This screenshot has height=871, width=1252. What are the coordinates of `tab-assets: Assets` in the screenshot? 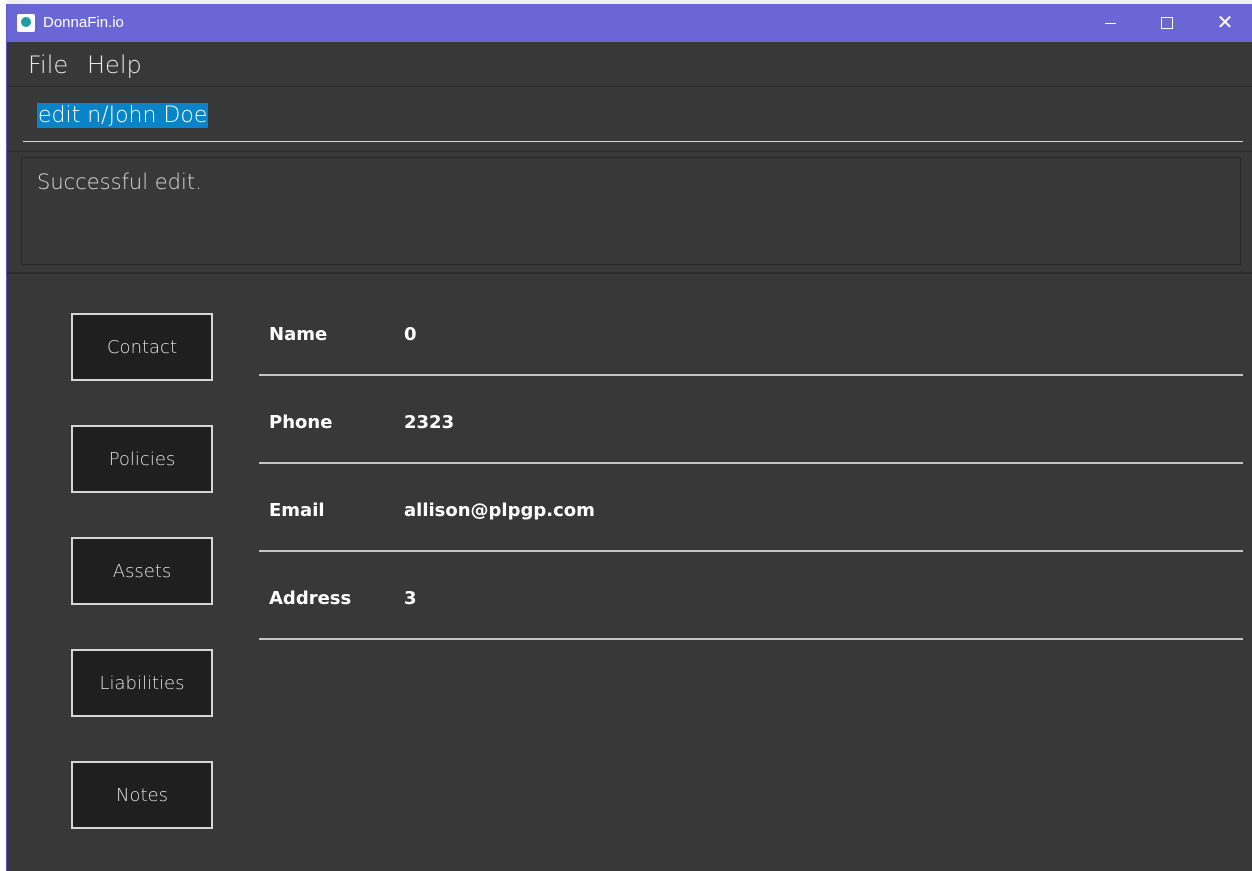 It's located at (142, 571).